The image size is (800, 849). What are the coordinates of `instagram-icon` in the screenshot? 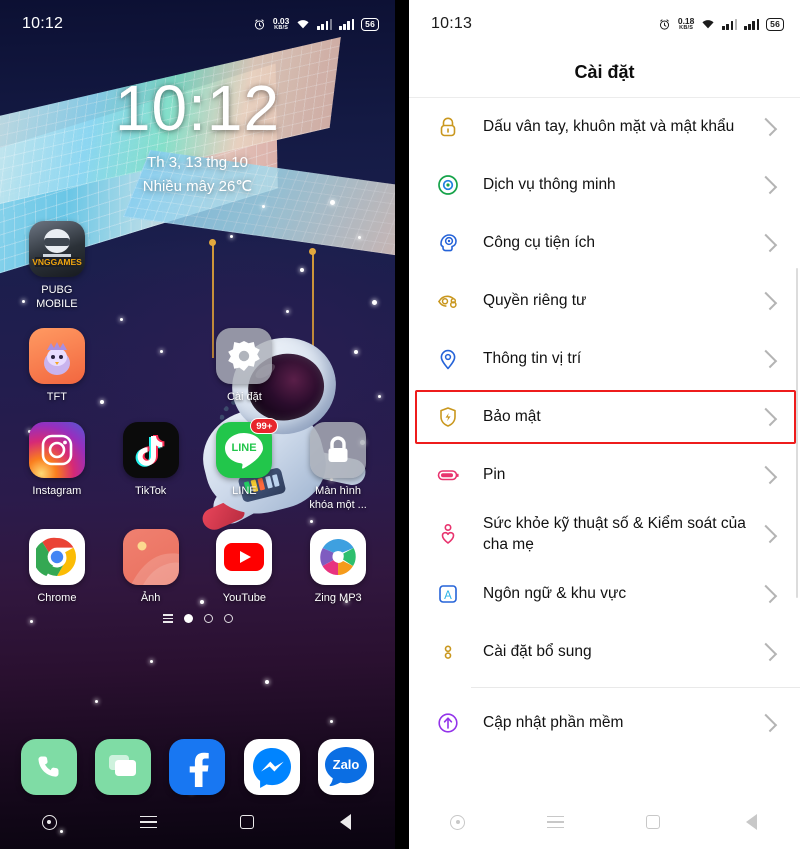 It's located at (56, 450).